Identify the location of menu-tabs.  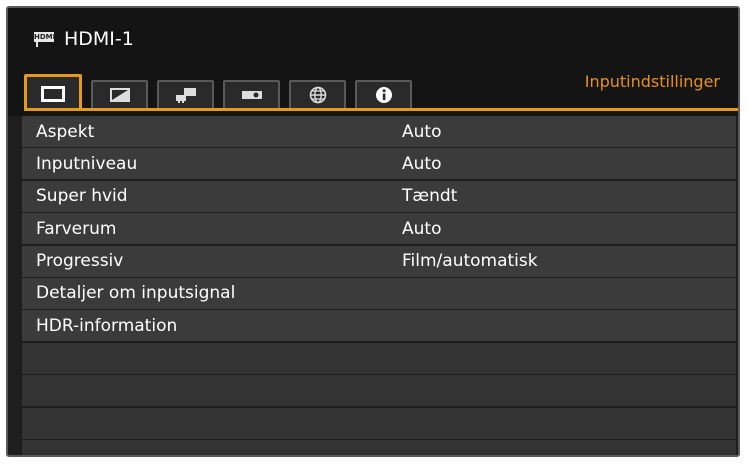
(222, 89).